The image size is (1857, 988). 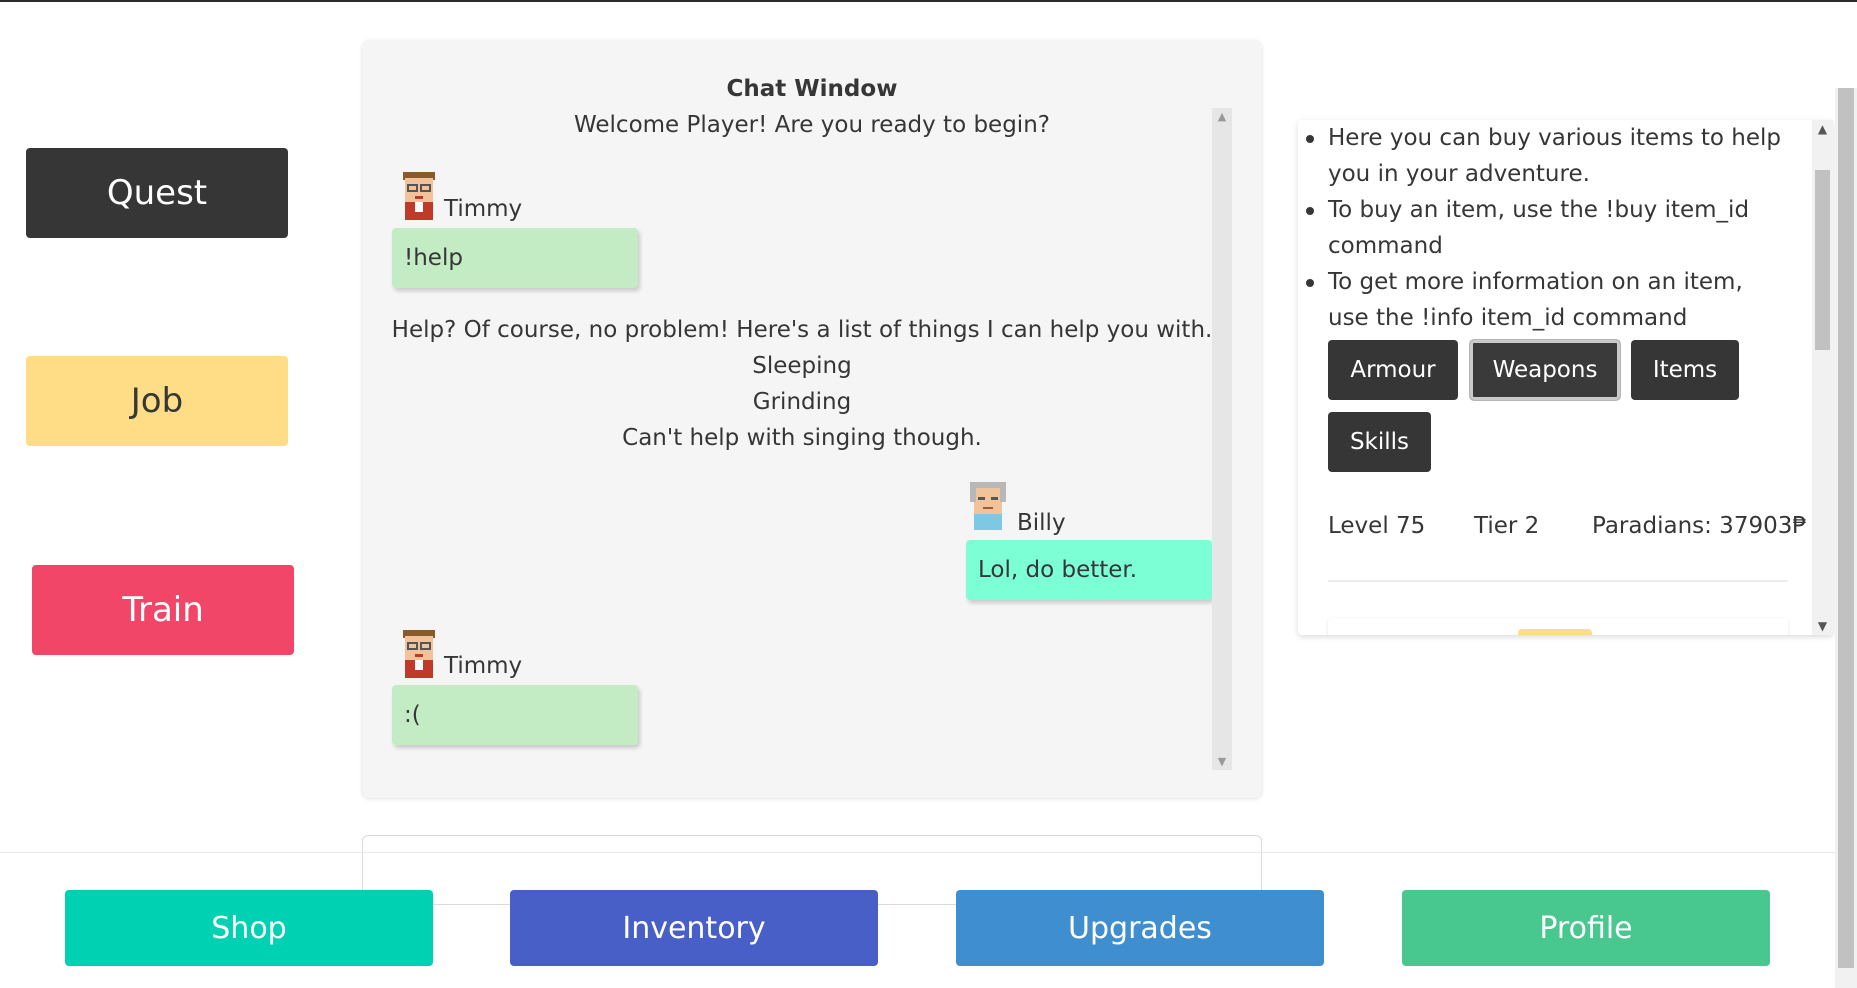 What do you see at coordinates (812, 125) in the screenshot?
I see `chat-welcome-message: Welcome Player! Are you ready to begin?` at bounding box center [812, 125].